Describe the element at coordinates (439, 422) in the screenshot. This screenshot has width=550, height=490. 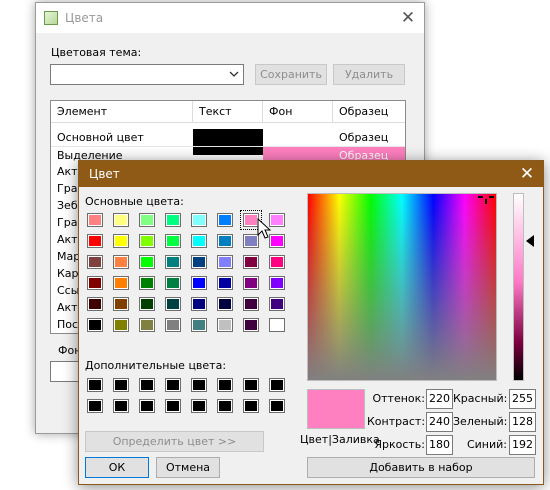
I see `saturation-field: 240` at that location.